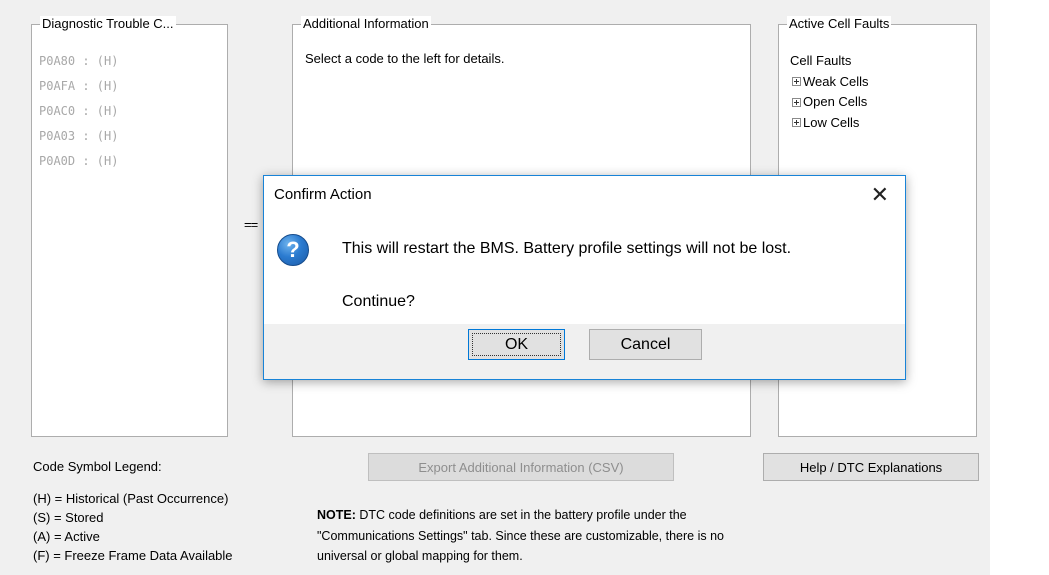 The image size is (1049, 575). I want to click on additional-info-text: Select a code to the left for details., so click(405, 58).